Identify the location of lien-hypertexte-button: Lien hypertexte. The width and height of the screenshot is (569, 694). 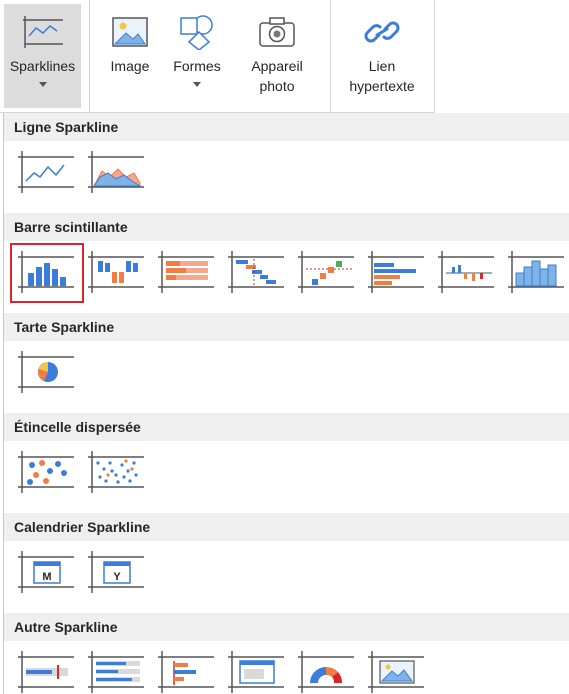
(382, 56).